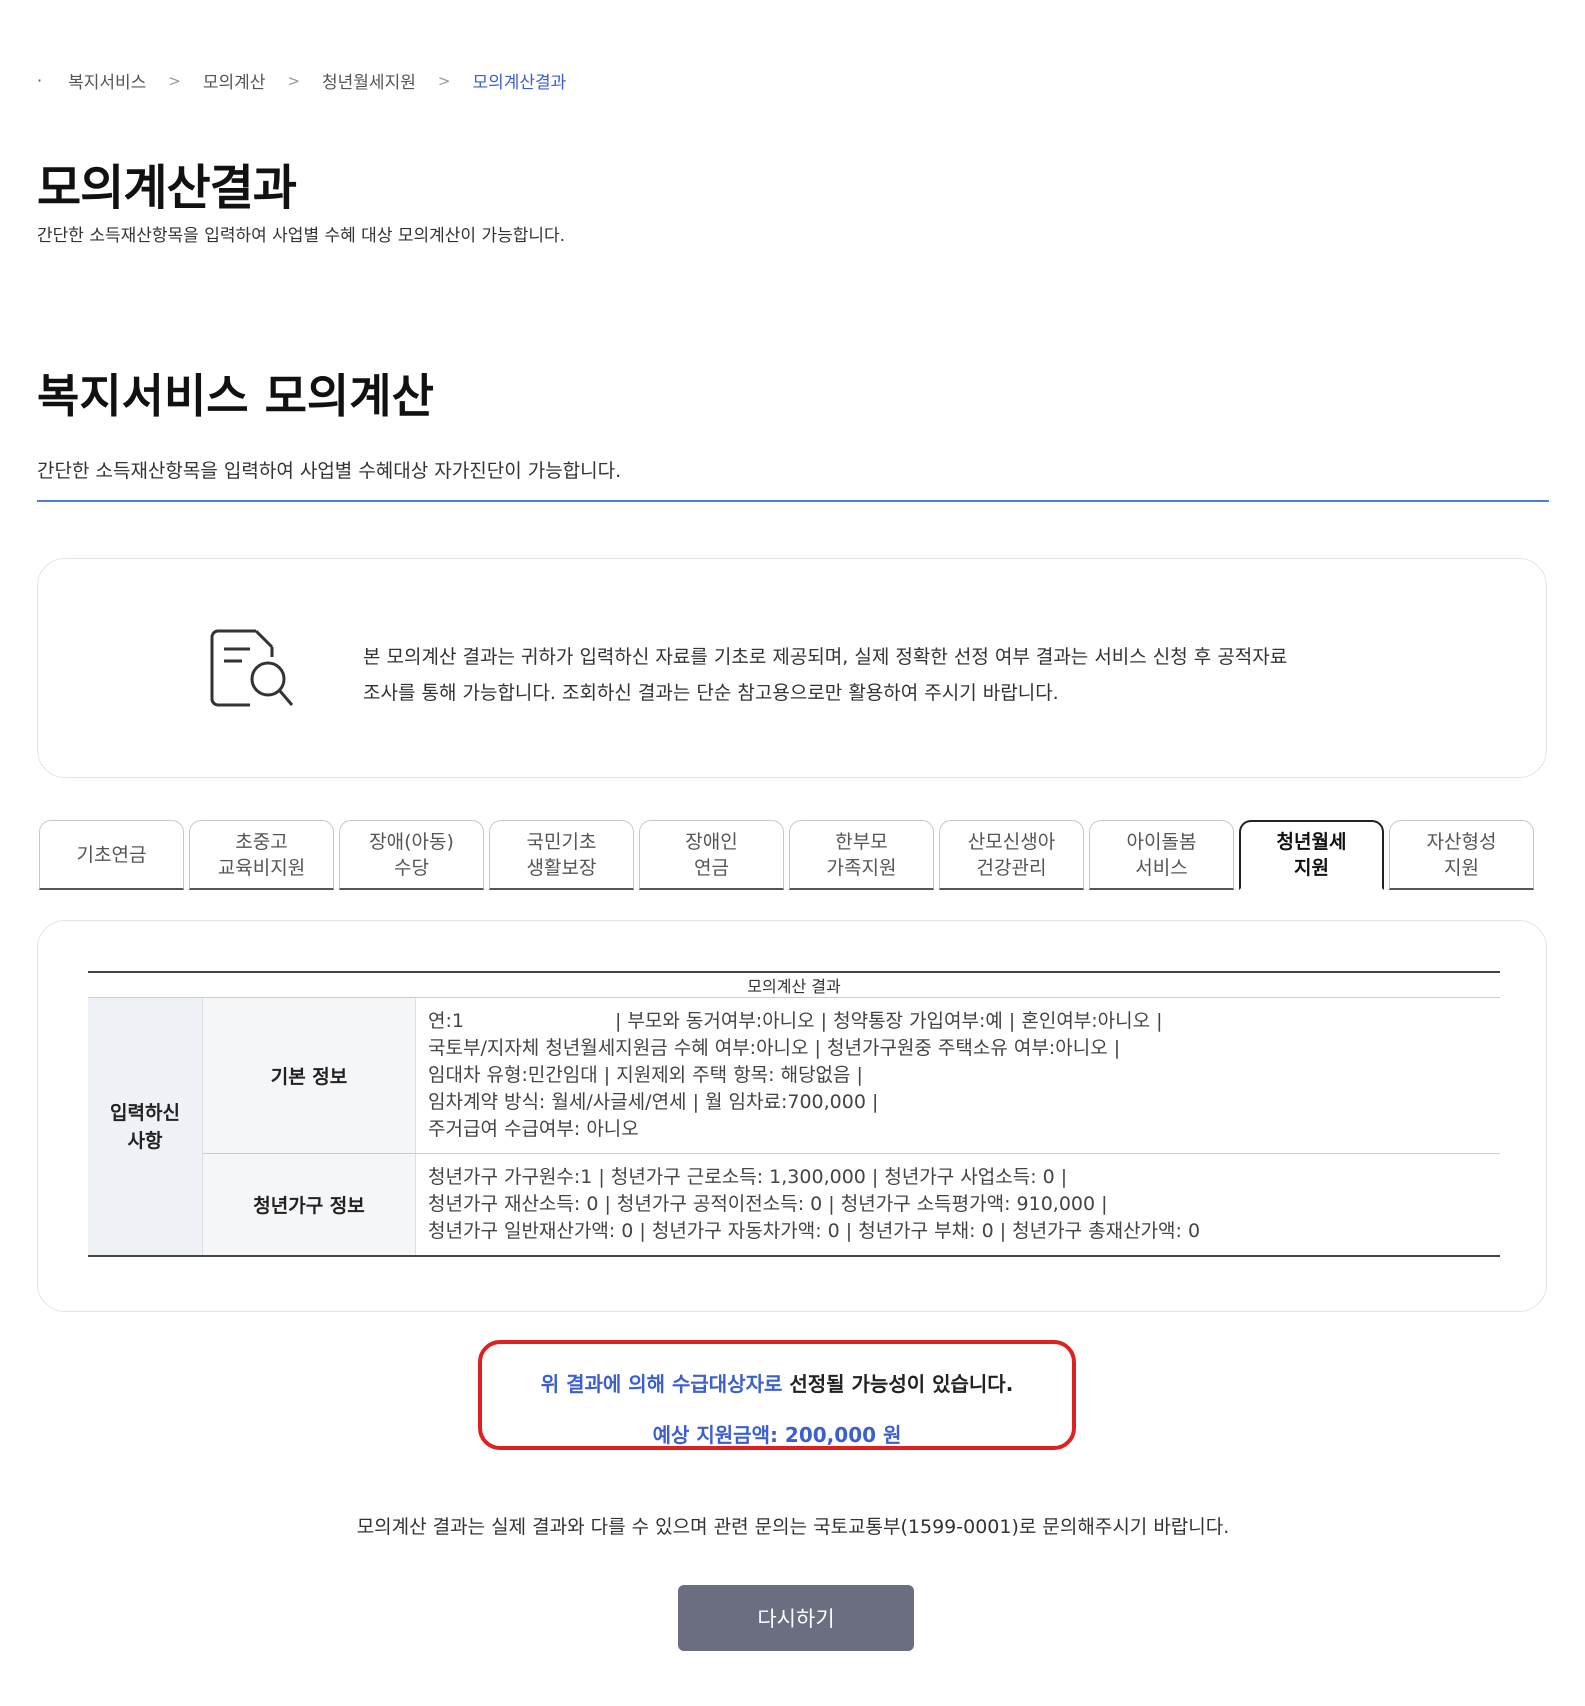 The width and height of the screenshot is (1585, 1706). I want to click on tab-basic-livelihood: 국민기초 생활보장, so click(561, 855).